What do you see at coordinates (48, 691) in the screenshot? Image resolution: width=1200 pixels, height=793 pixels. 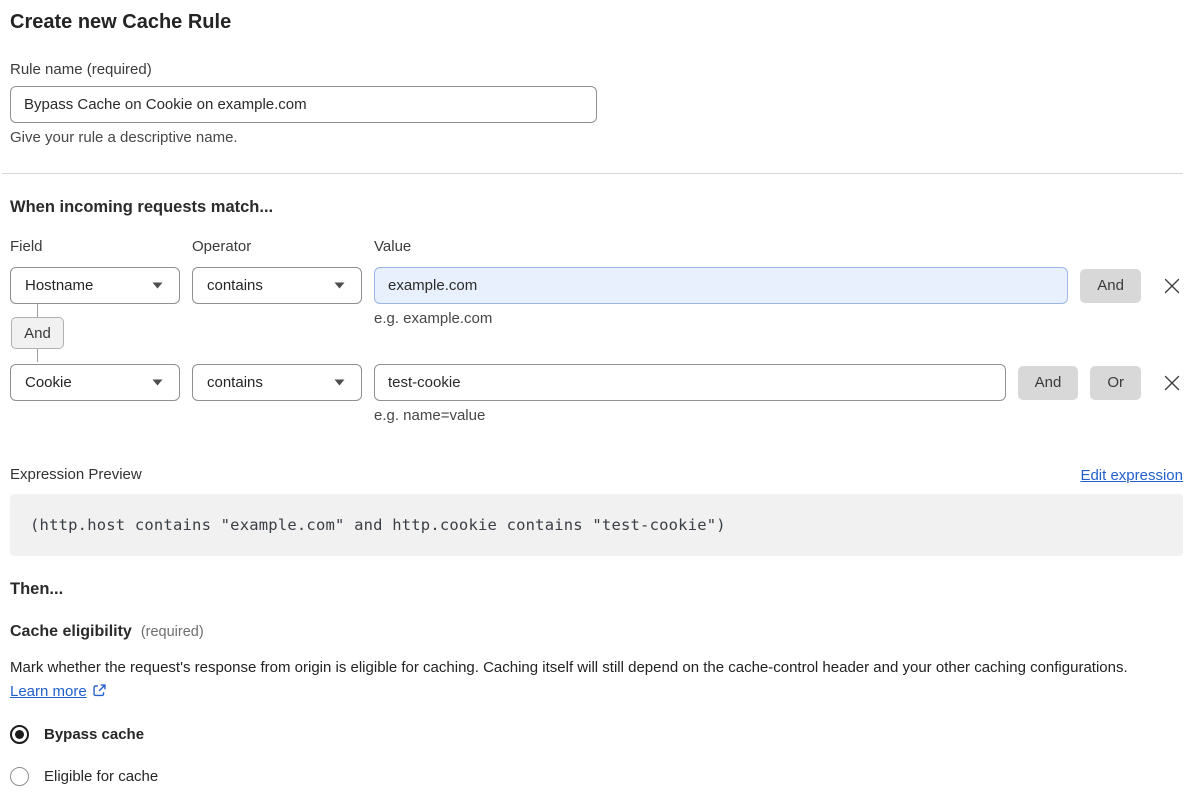 I see `learn-more-link: Learn more` at bounding box center [48, 691].